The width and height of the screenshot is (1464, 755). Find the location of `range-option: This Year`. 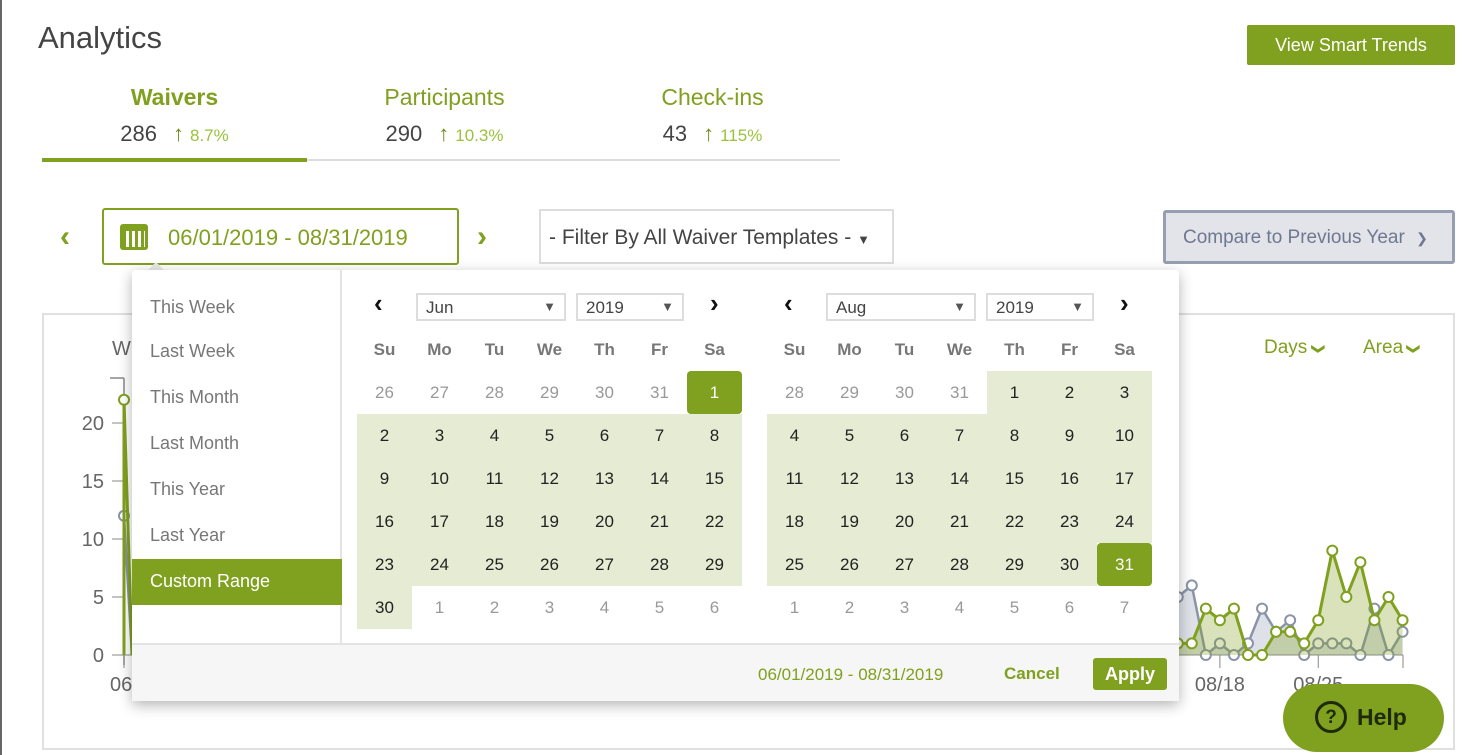

range-option: This Year is located at coordinates (237, 490).